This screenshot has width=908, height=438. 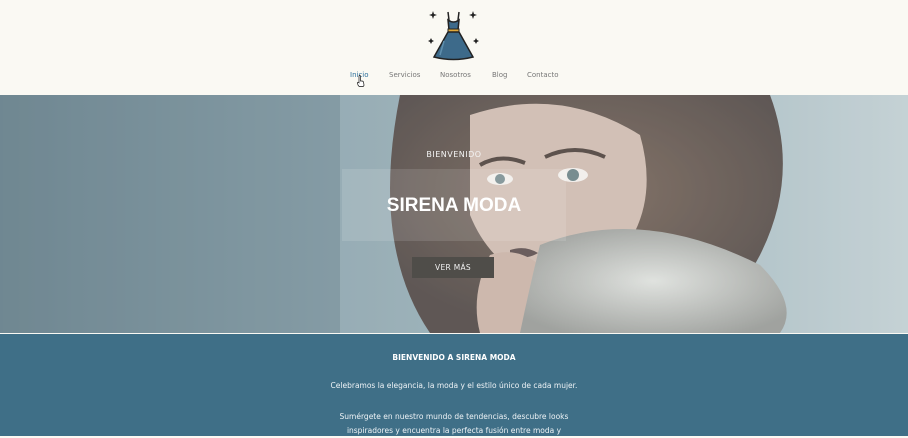 I want to click on nav-item-nosotros: Nosotros, so click(x=455, y=75).